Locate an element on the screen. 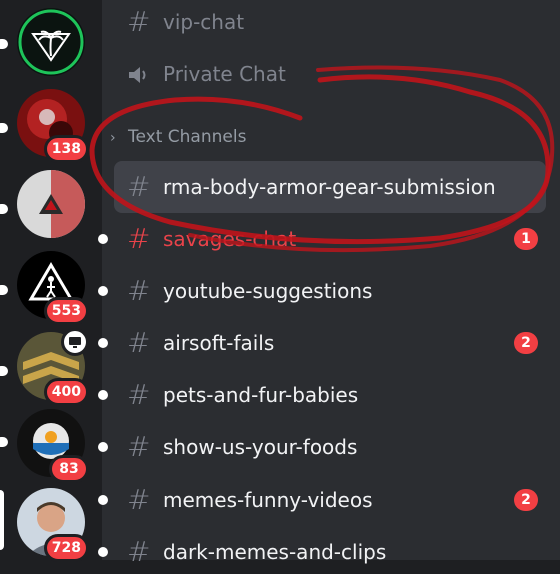  channel-memes-funny-videos: # memes-funny-videos 2 is located at coordinates (329, 500).